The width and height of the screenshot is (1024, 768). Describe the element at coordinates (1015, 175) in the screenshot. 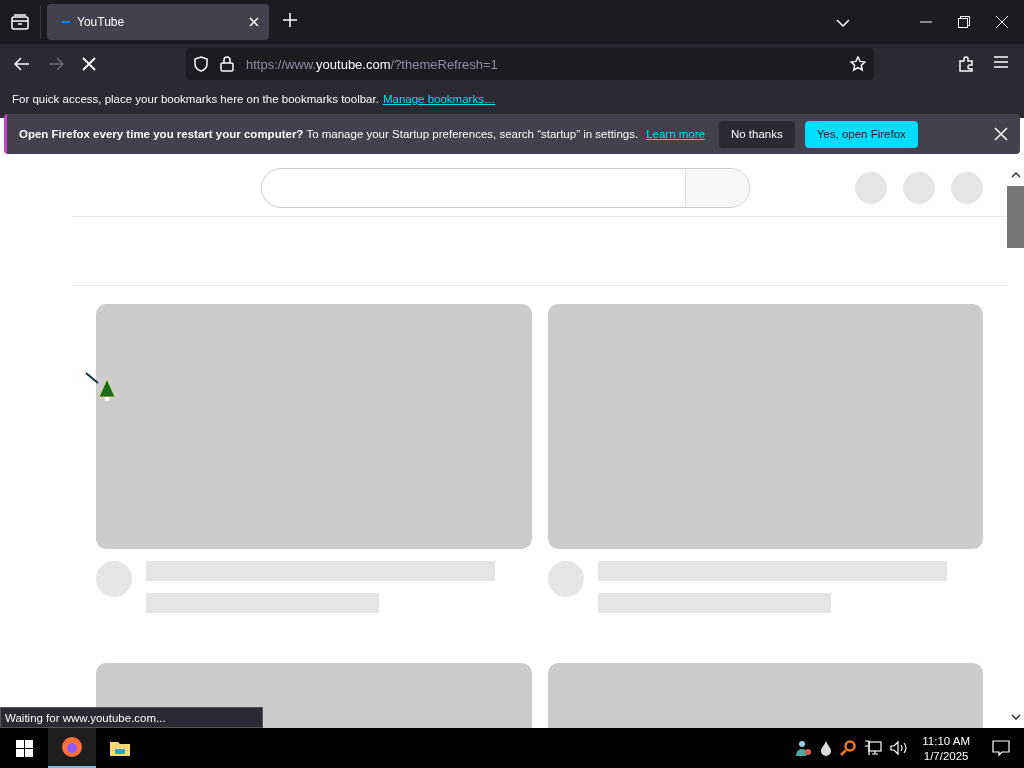

I see `scroll-up-icon` at that location.